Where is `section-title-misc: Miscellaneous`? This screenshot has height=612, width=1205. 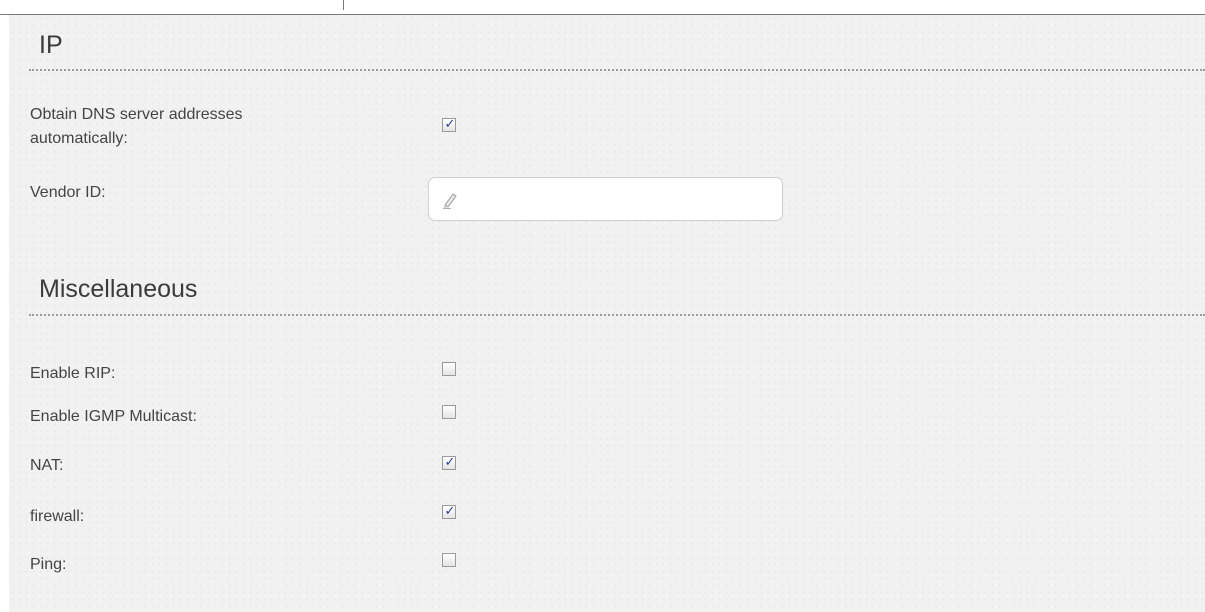
section-title-misc: Miscellaneous is located at coordinates (118, 289).